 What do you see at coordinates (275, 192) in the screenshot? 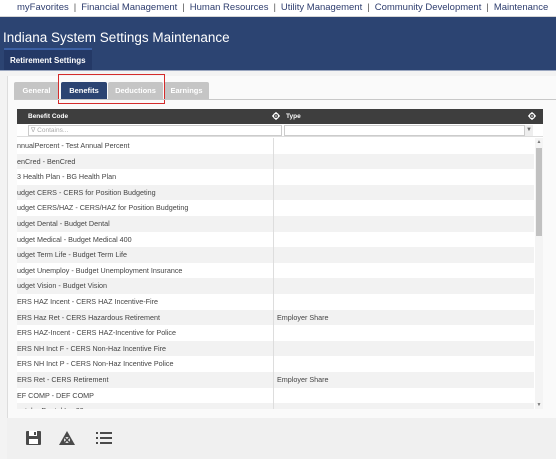
I see `table-row: udget CERS - CERS for Position Budgeting` at bounding box center [275, 192].